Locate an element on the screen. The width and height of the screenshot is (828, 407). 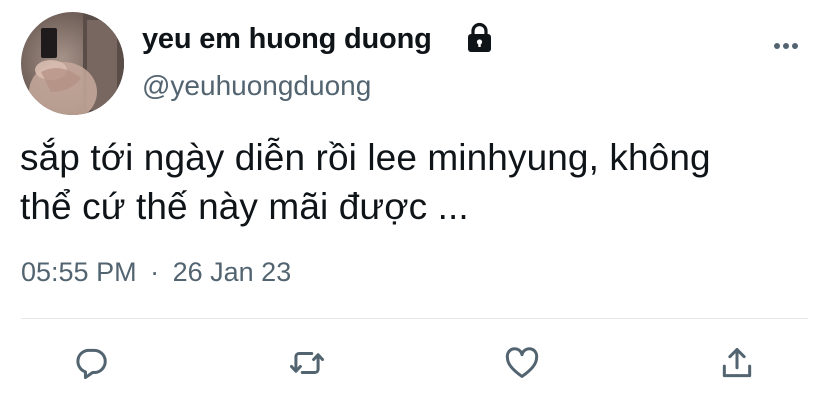
avatar is located at coordinates (72, 63).